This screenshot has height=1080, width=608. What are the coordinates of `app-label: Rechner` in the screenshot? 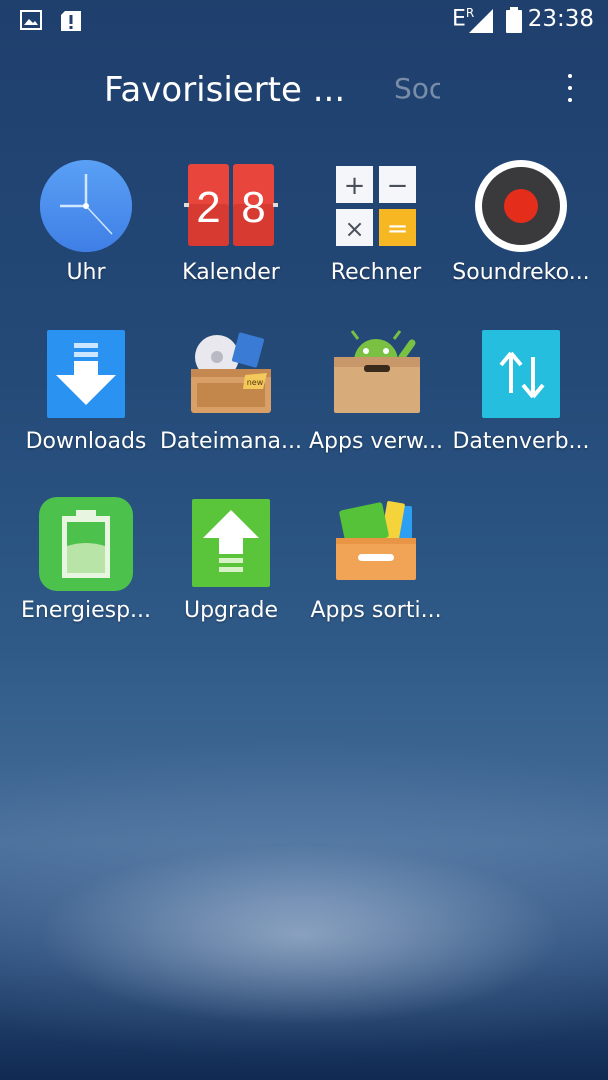 It's located at (376, 272).